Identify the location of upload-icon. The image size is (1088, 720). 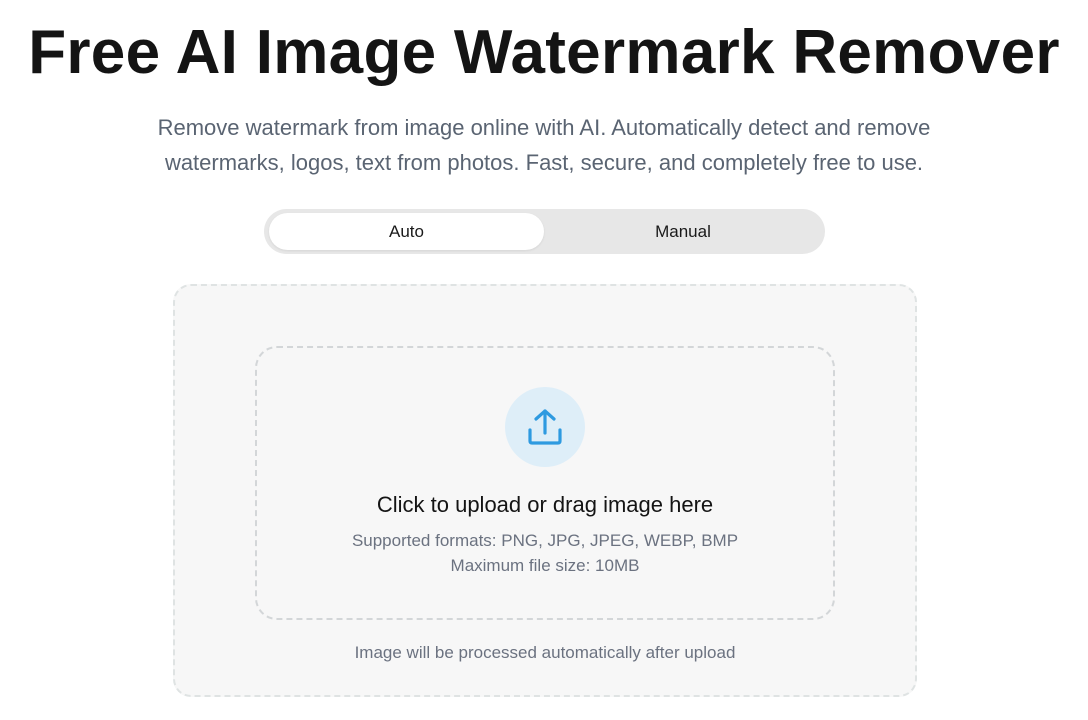
(545, 427).